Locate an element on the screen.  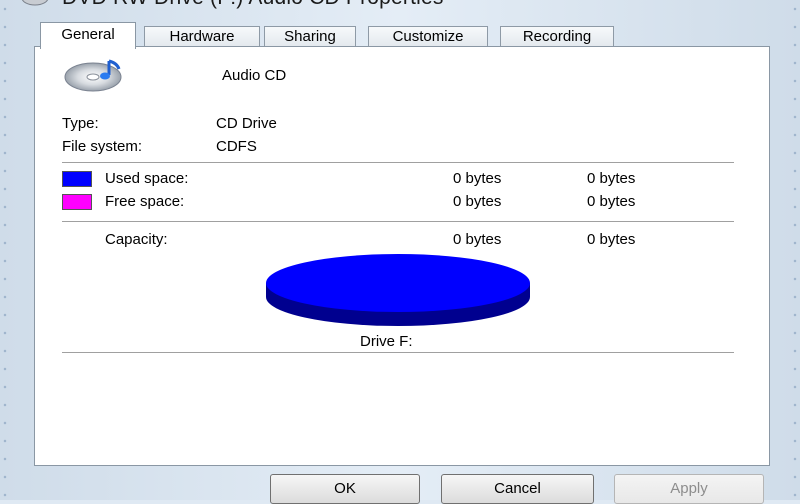
used-space-swatch is located at coordinates (77, 179).